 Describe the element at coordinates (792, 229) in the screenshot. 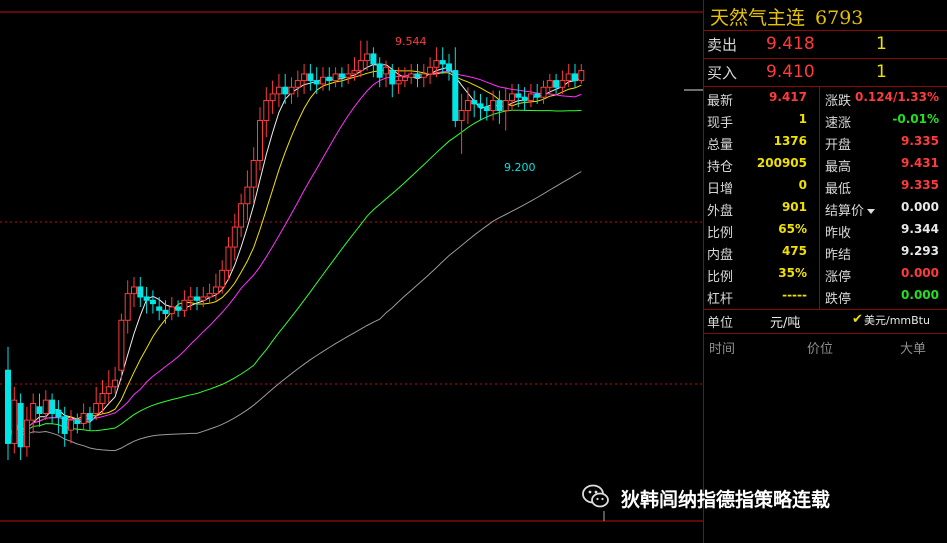

I see `quote-value: 65%` at that location.